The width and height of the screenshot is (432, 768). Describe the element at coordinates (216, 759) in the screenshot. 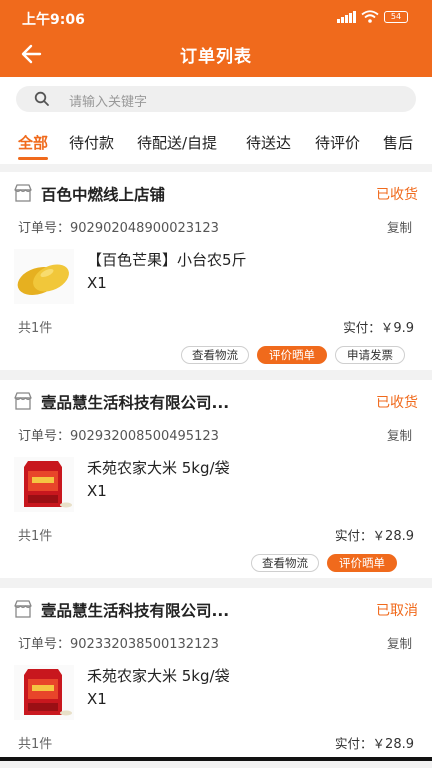

I see `home-indicator-bar` at that location.